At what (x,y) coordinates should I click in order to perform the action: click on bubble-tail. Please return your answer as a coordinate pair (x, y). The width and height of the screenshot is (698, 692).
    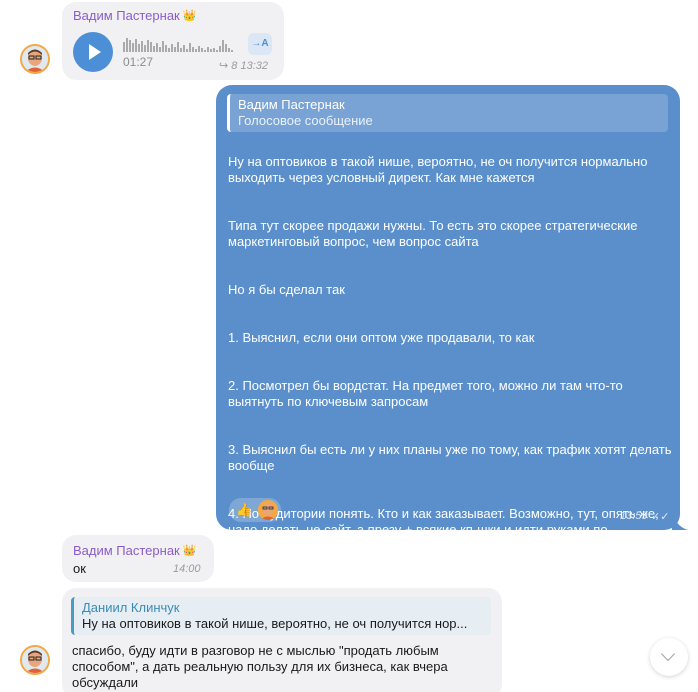
    Looking at the image, I should click on (680, 519).